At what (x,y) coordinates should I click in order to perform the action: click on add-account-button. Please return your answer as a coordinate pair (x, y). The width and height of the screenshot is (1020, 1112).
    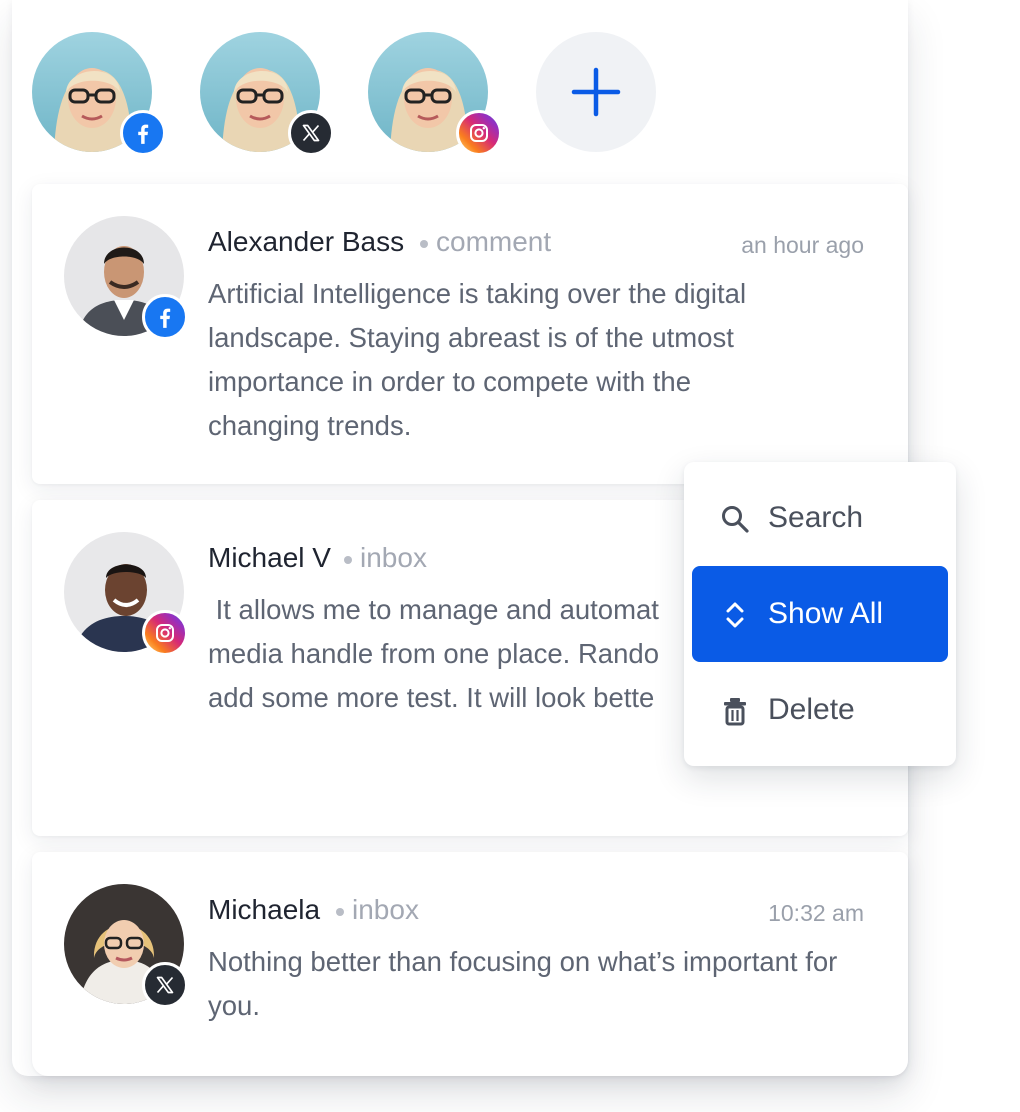
    Looking at the image, I should click on (596, 92).